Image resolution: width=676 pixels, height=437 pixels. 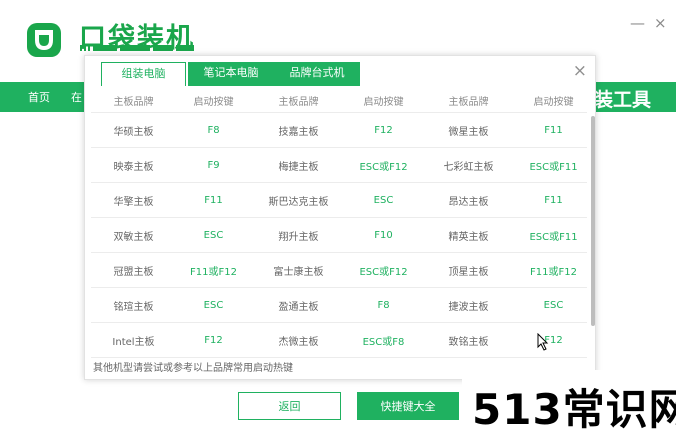 What do you see at coordinates (213, 165) in the screenshot?
I see `key-cell: F9` at bounding box center [213, 165].